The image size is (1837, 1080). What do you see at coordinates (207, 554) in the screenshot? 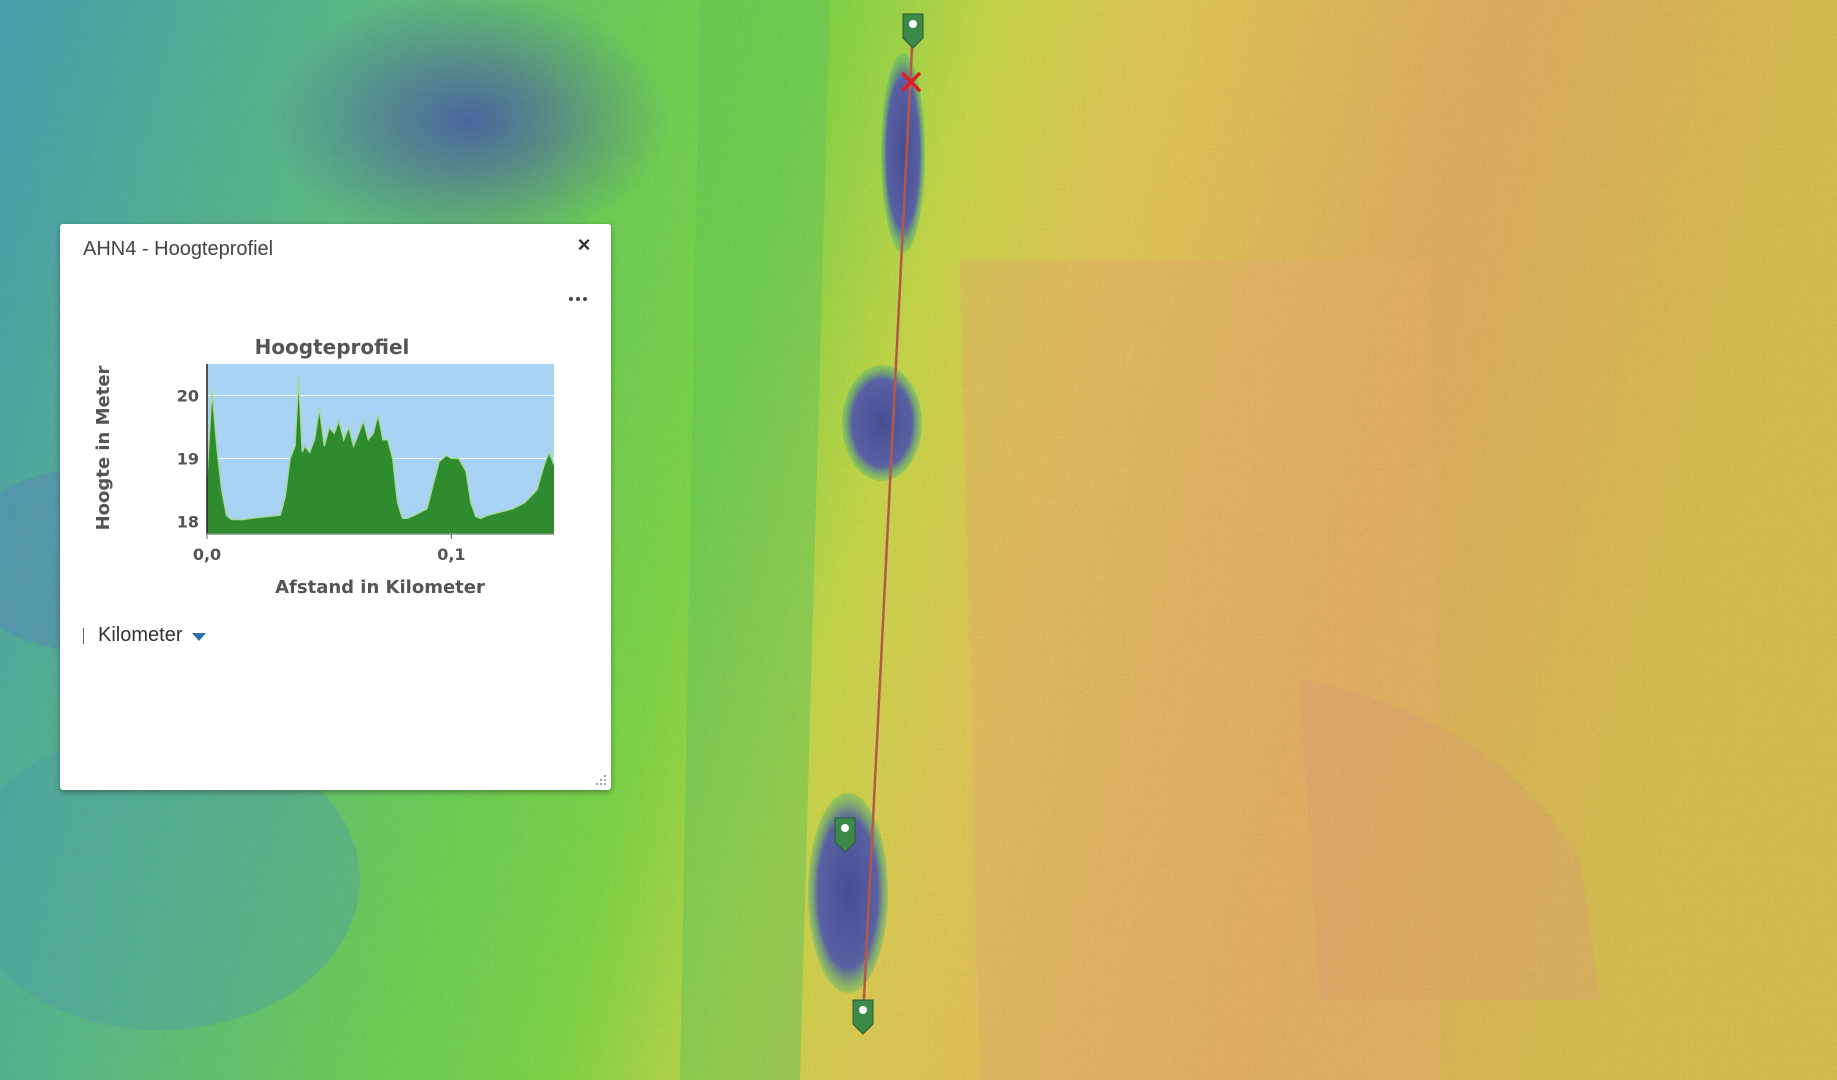
I see `x-tick-label: 0,0` at bounding box center [207, 554].